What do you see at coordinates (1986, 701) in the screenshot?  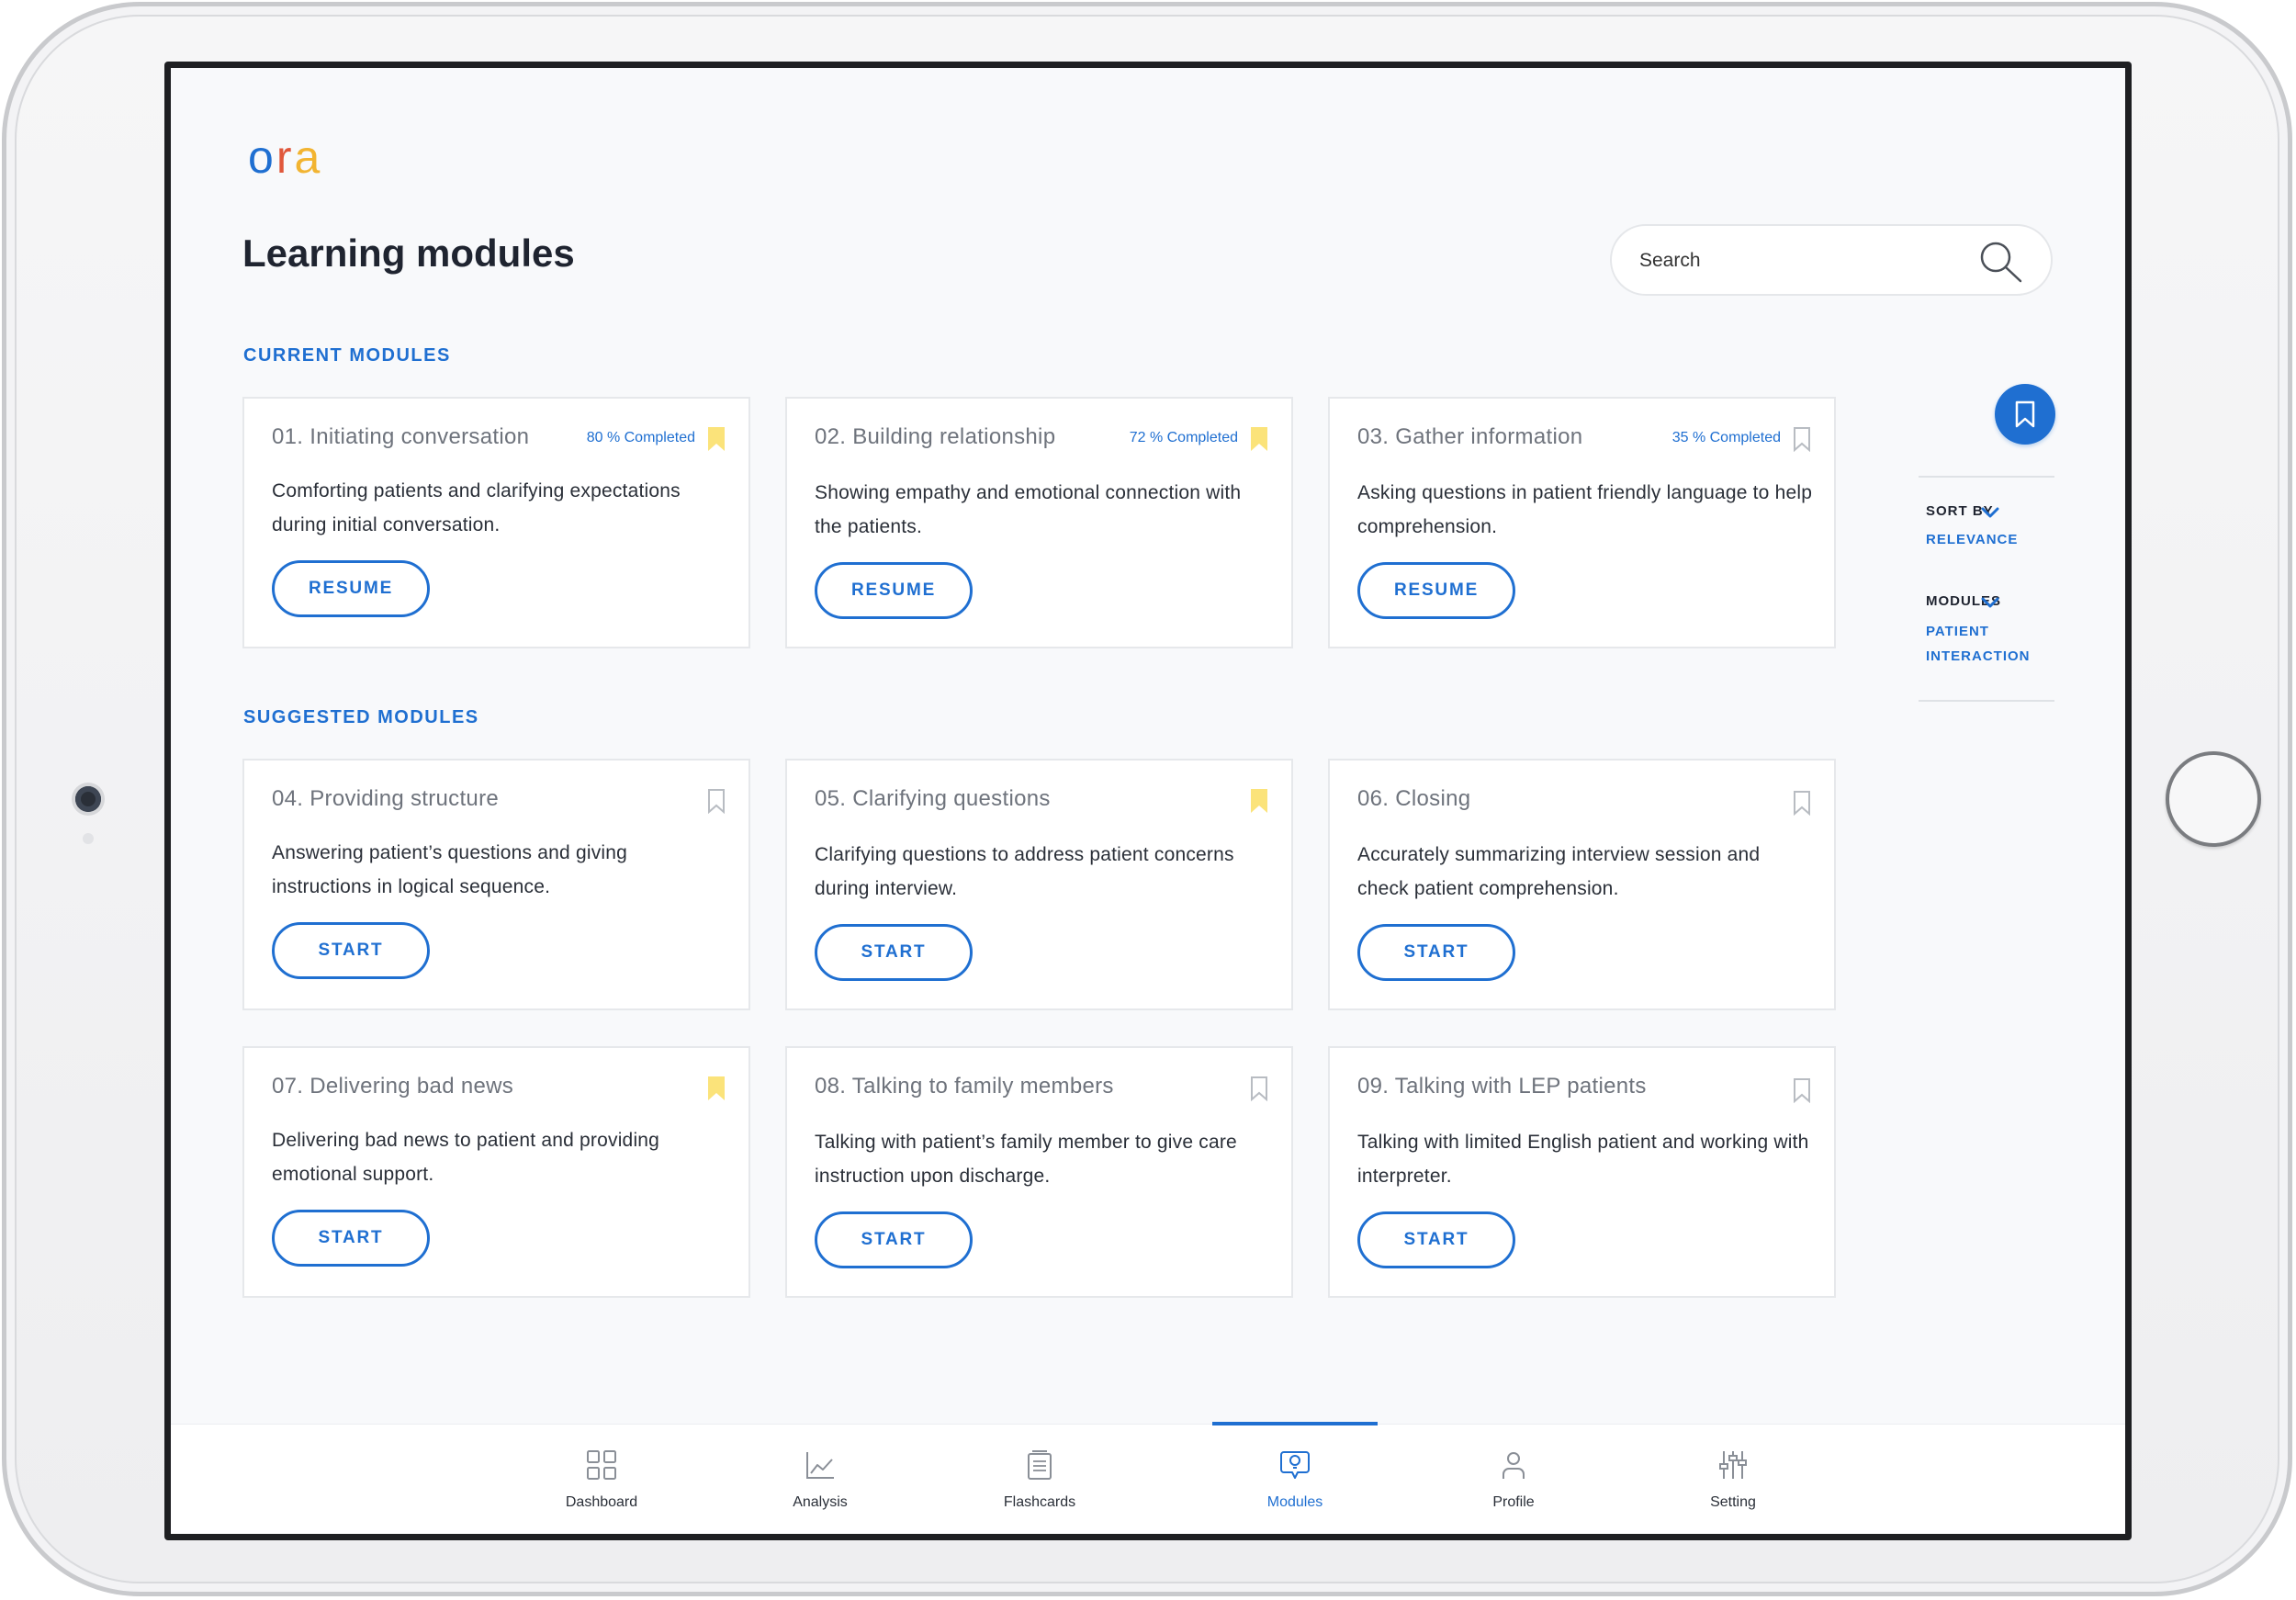 I see `filter-divider-bottom` at bounding box center [1986, 701].